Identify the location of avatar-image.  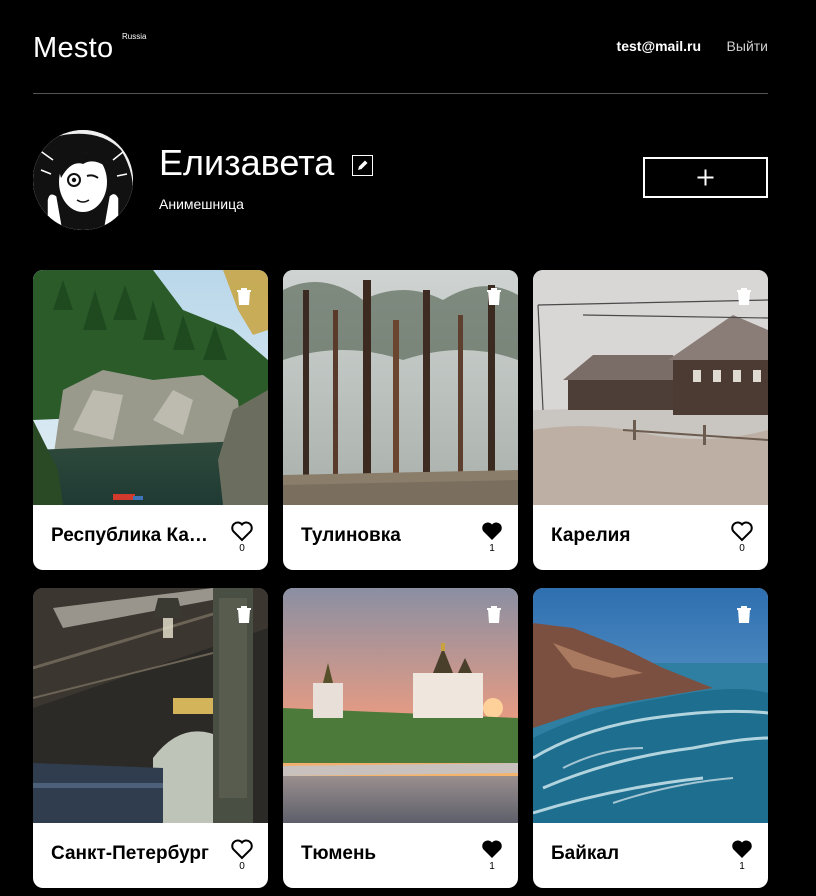
(83, 180).